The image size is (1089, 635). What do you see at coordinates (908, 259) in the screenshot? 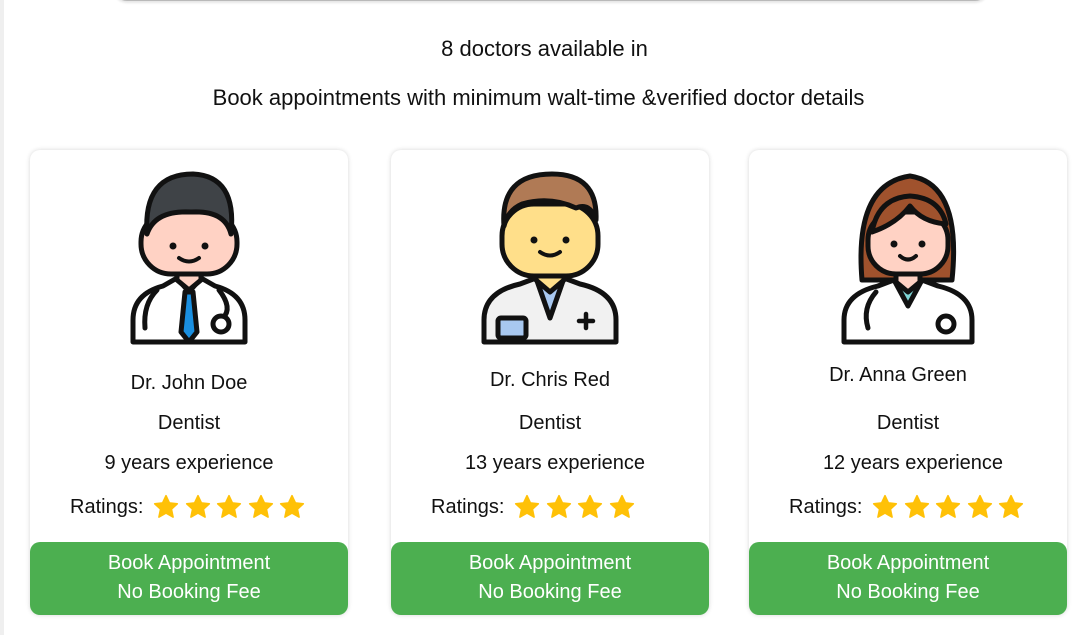
I see `female-doctor-icon` at bounding box center [908, 259].